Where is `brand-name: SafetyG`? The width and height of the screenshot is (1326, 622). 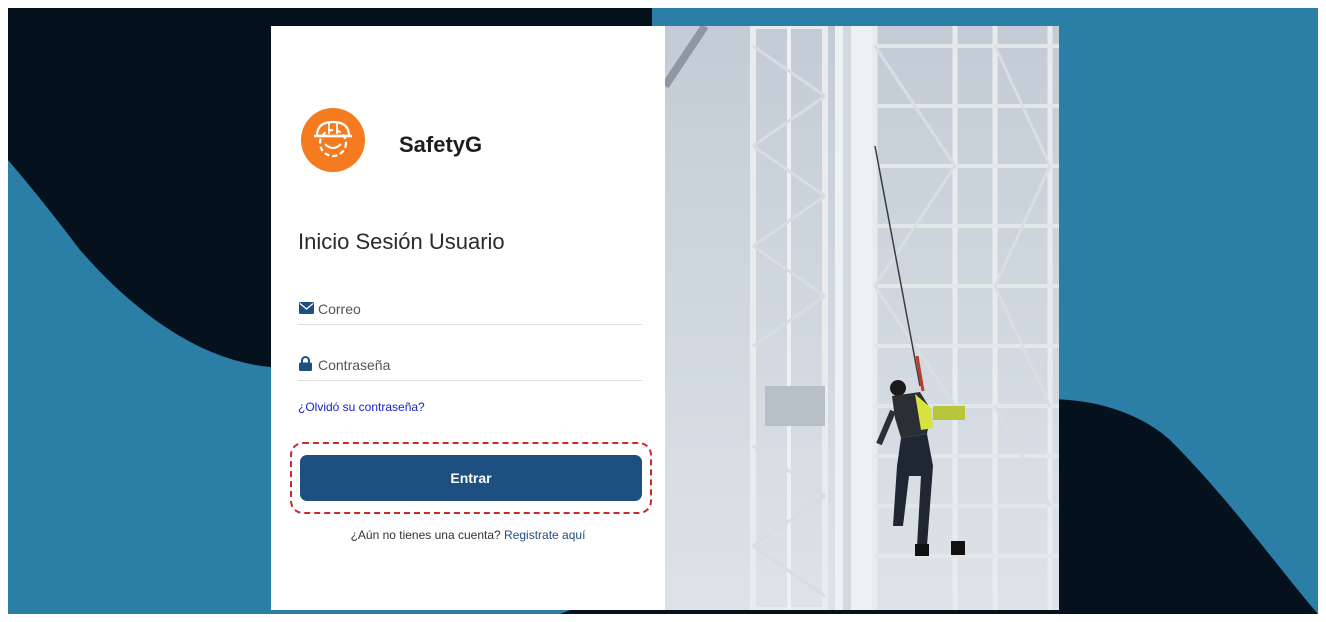
brand-name: SafetyG is located at coordinates (441, 144).